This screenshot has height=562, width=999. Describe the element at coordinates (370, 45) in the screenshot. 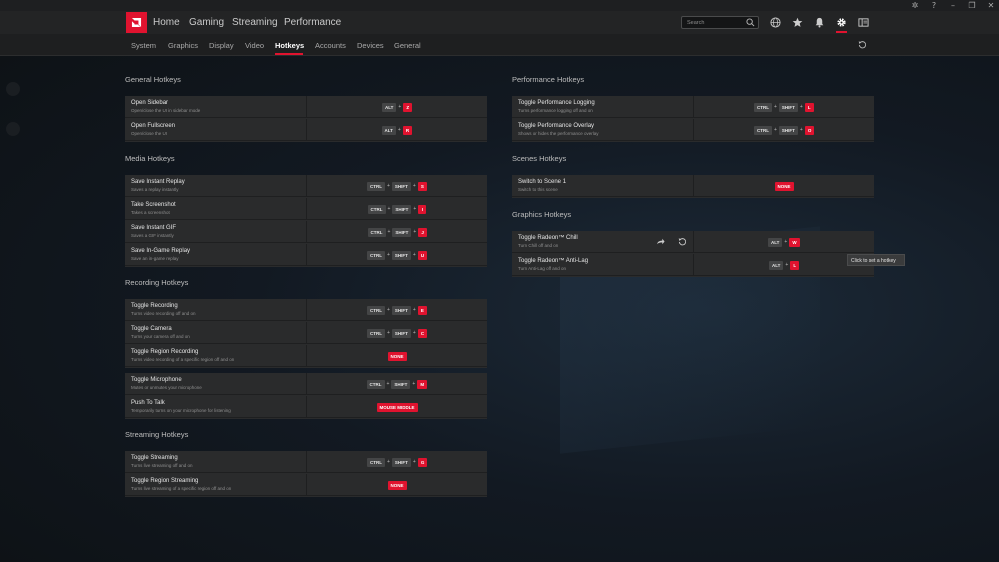

I see `tab-devices: Devices` at that location.